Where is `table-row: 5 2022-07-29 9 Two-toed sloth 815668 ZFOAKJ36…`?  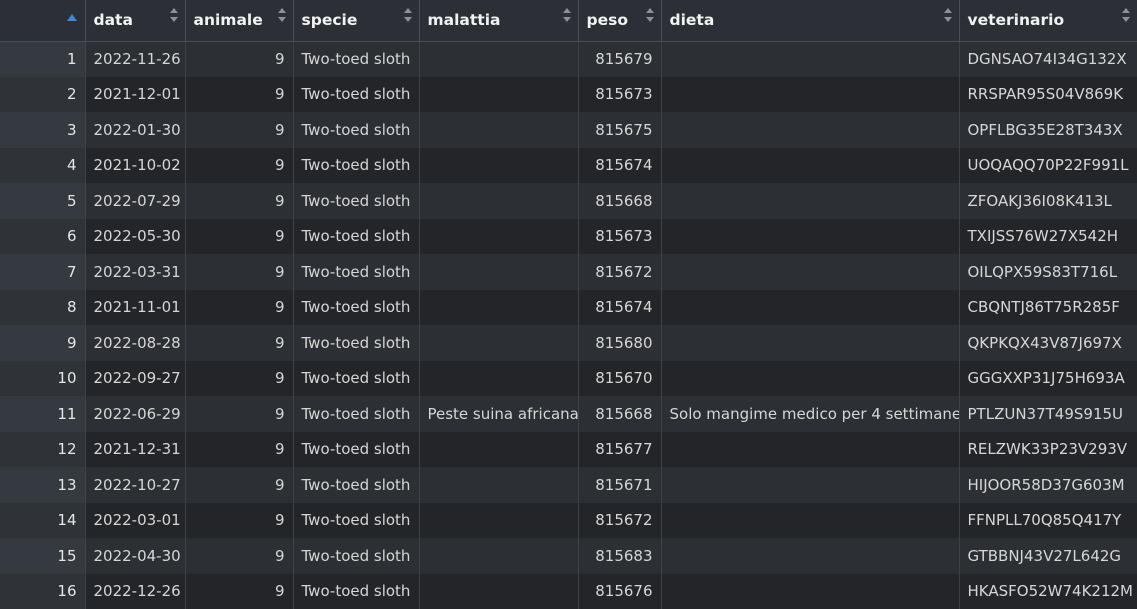
table-row: 5 2022-07-29 9 Two-toed sloth 815668 ZFOAKJ36… is located at coordinates (568, 201).